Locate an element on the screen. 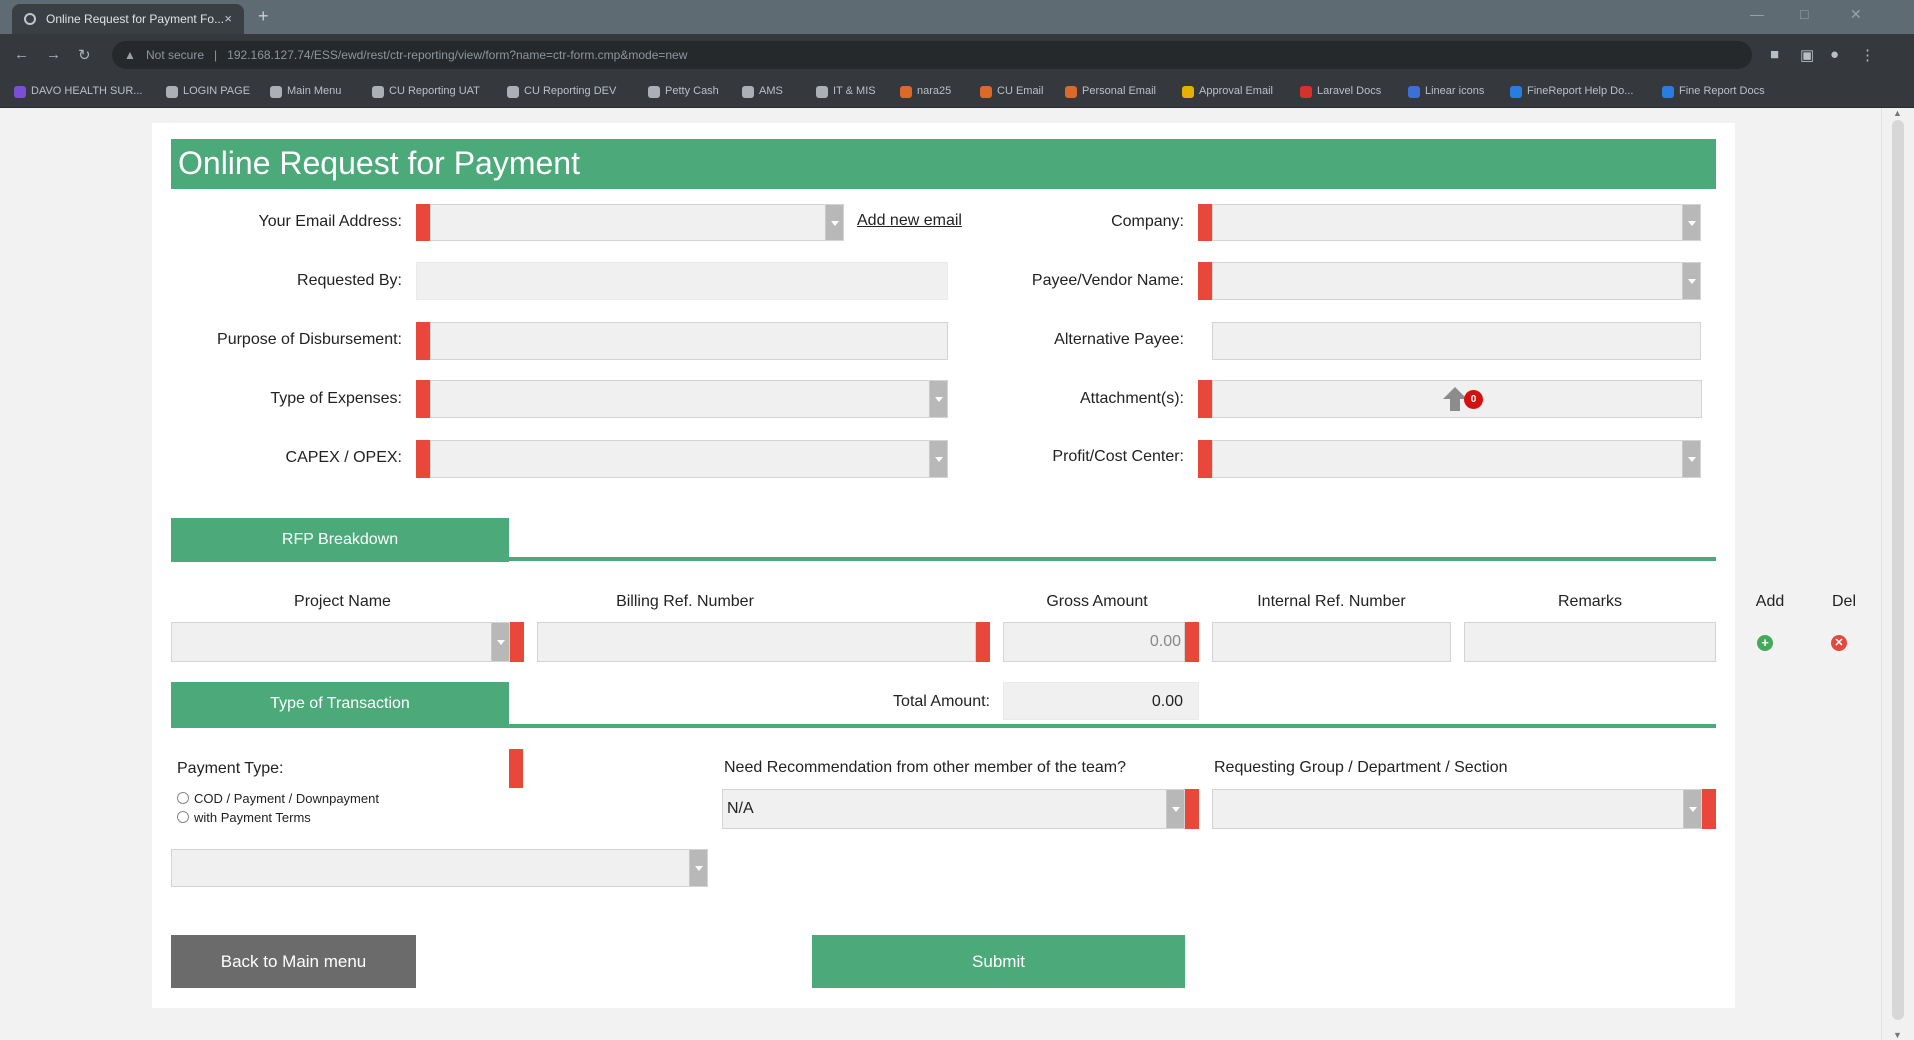  scroll-down-icon: ▼ is located at coordinates (1897, 1035).